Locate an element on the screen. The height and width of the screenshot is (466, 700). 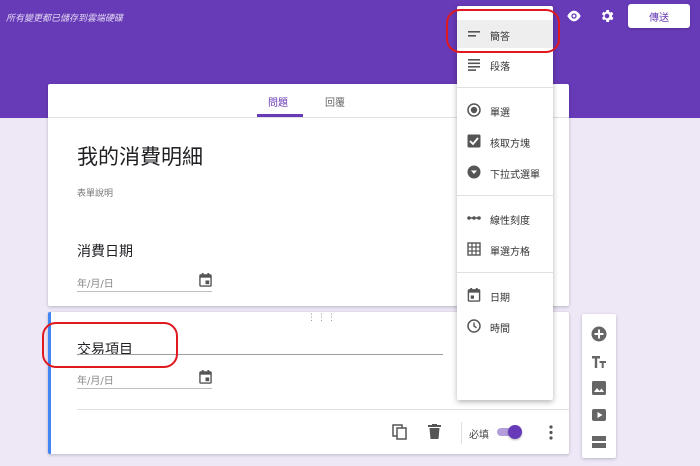
menu-item-date: 日期 is located at coordinates (505, 295).